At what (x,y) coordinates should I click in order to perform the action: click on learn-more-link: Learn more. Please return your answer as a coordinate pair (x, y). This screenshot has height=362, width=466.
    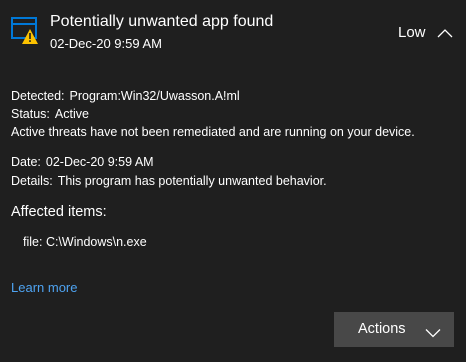
    Looking at the image, I should click on (44, 287).